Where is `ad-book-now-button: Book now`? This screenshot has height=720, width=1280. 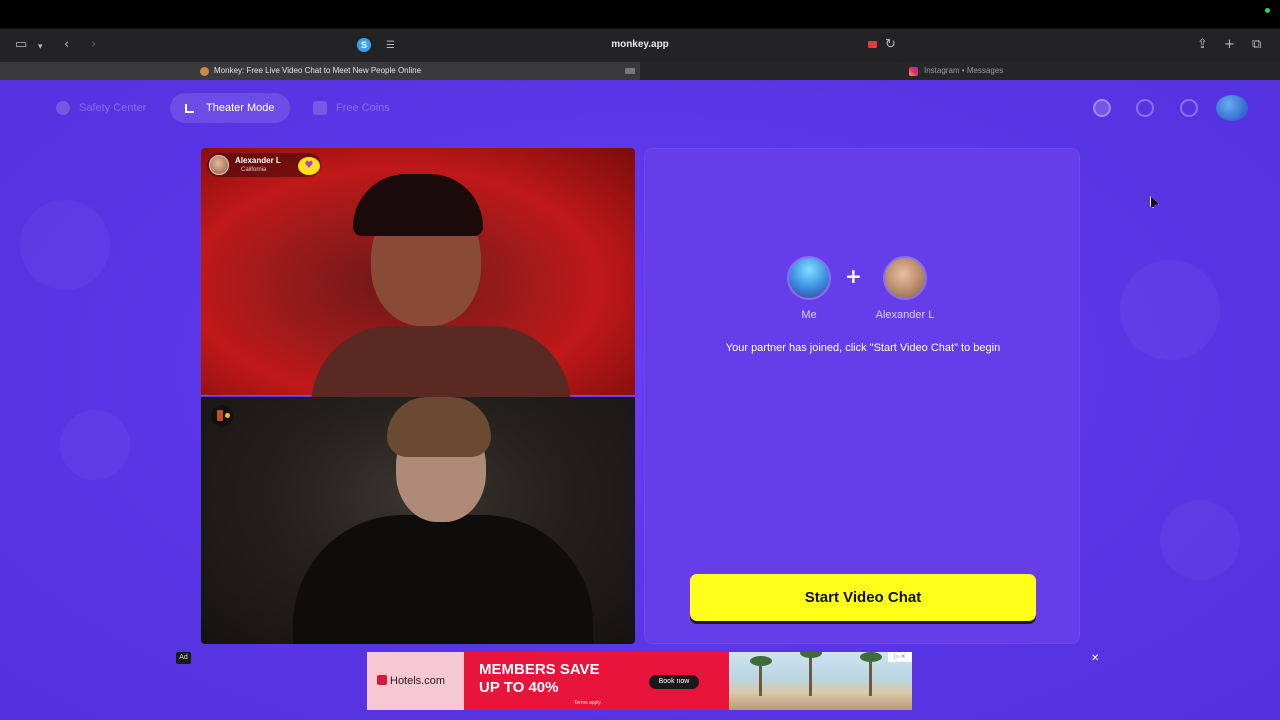 ad-book-now-button: Book now is located at coordinates (674, 682).